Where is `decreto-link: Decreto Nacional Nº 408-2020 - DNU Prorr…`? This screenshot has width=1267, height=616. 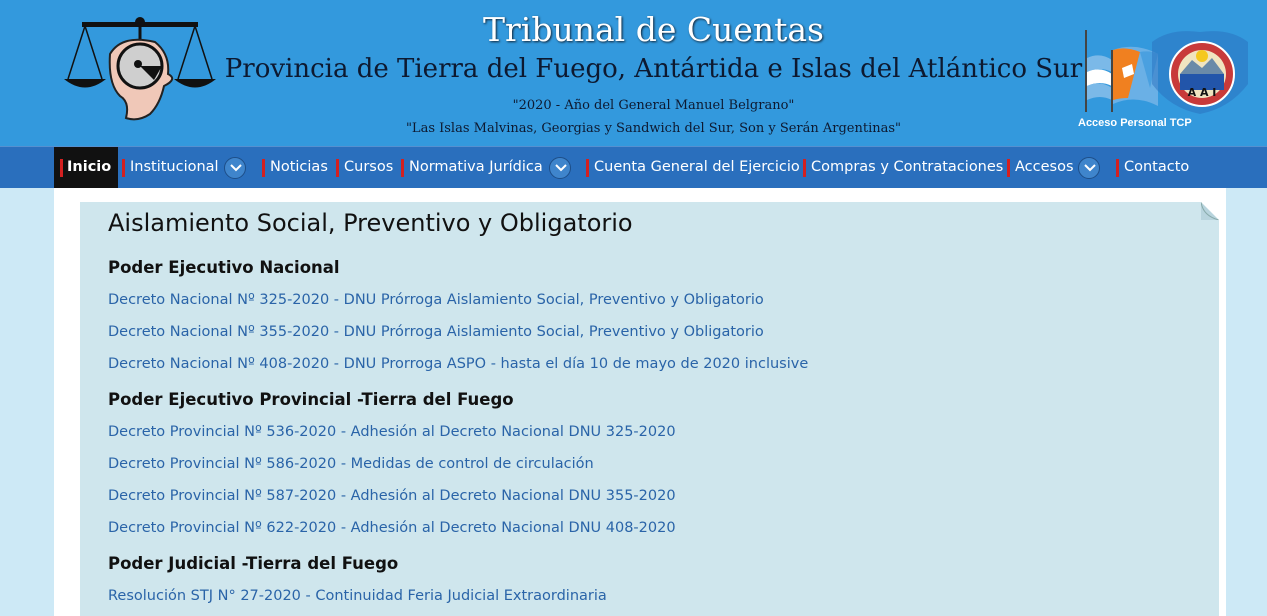
decreto-link: Decreto Nacional Nº 408-2020 - DNU Prorr… is located at coordinates (458, 364).